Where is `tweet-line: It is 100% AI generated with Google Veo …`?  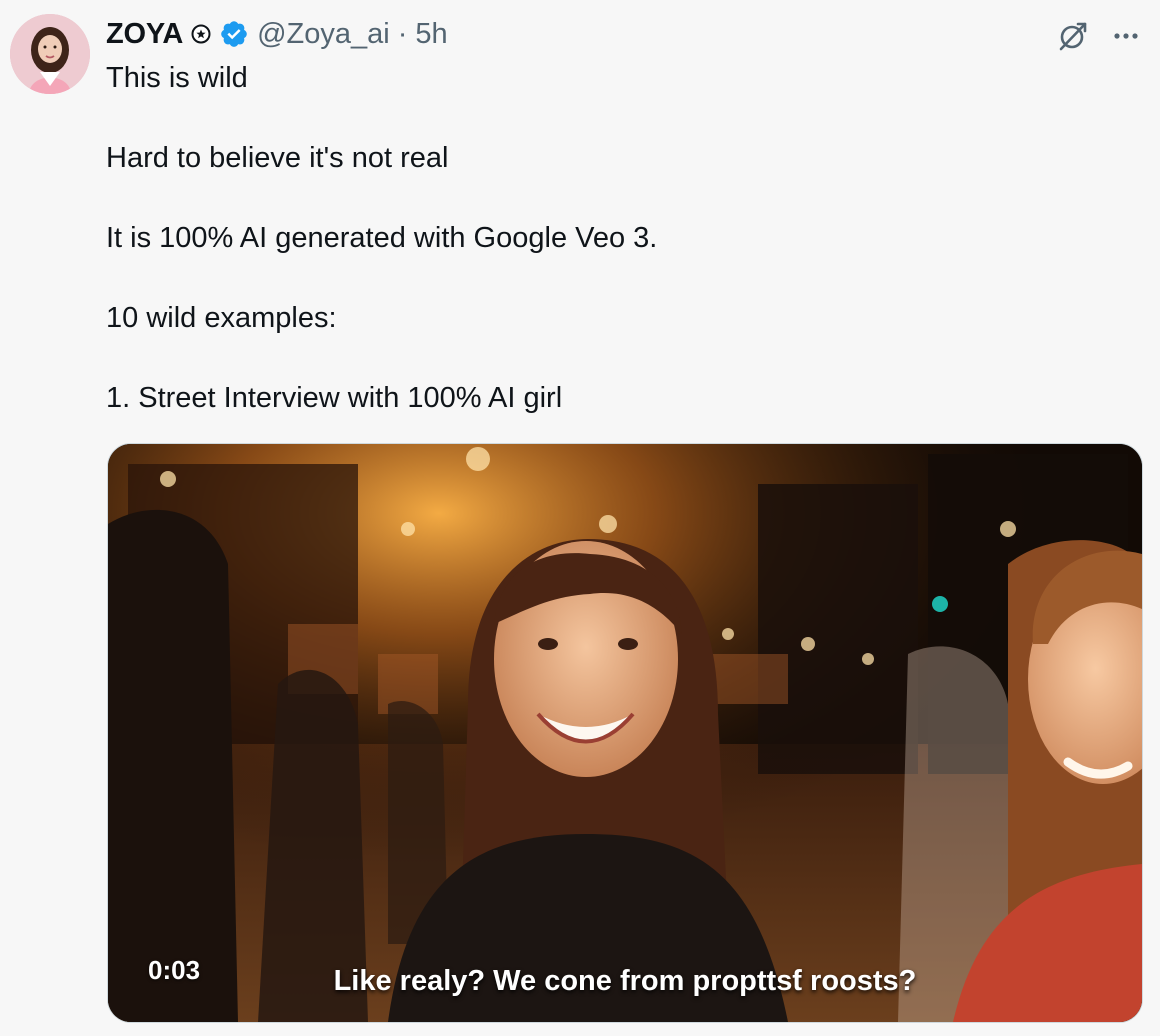 tweet-line: It is 100% AI generated with Google Veo … is located at coordinates (382, 238).